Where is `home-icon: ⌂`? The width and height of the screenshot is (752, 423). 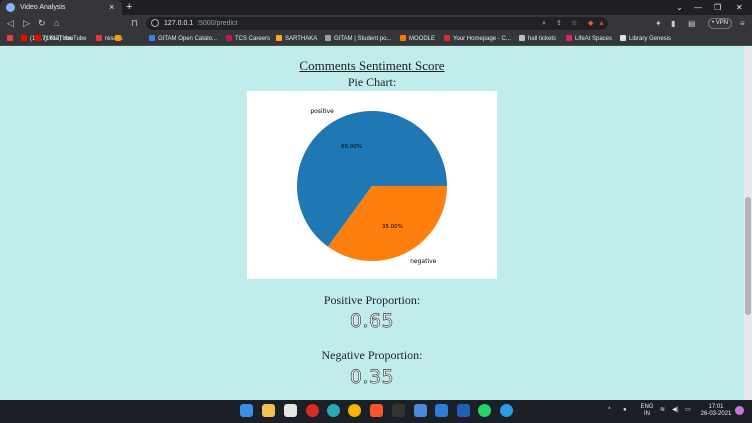 home-icon: ⌂ is located at coordinates (56, 23).